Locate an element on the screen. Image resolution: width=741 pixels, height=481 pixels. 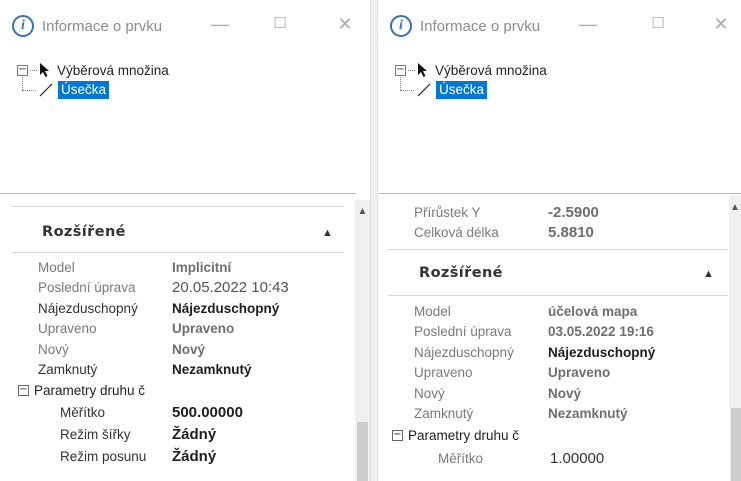
property-row: Celková délka 5.8810 is located at coordinates (506, 233).